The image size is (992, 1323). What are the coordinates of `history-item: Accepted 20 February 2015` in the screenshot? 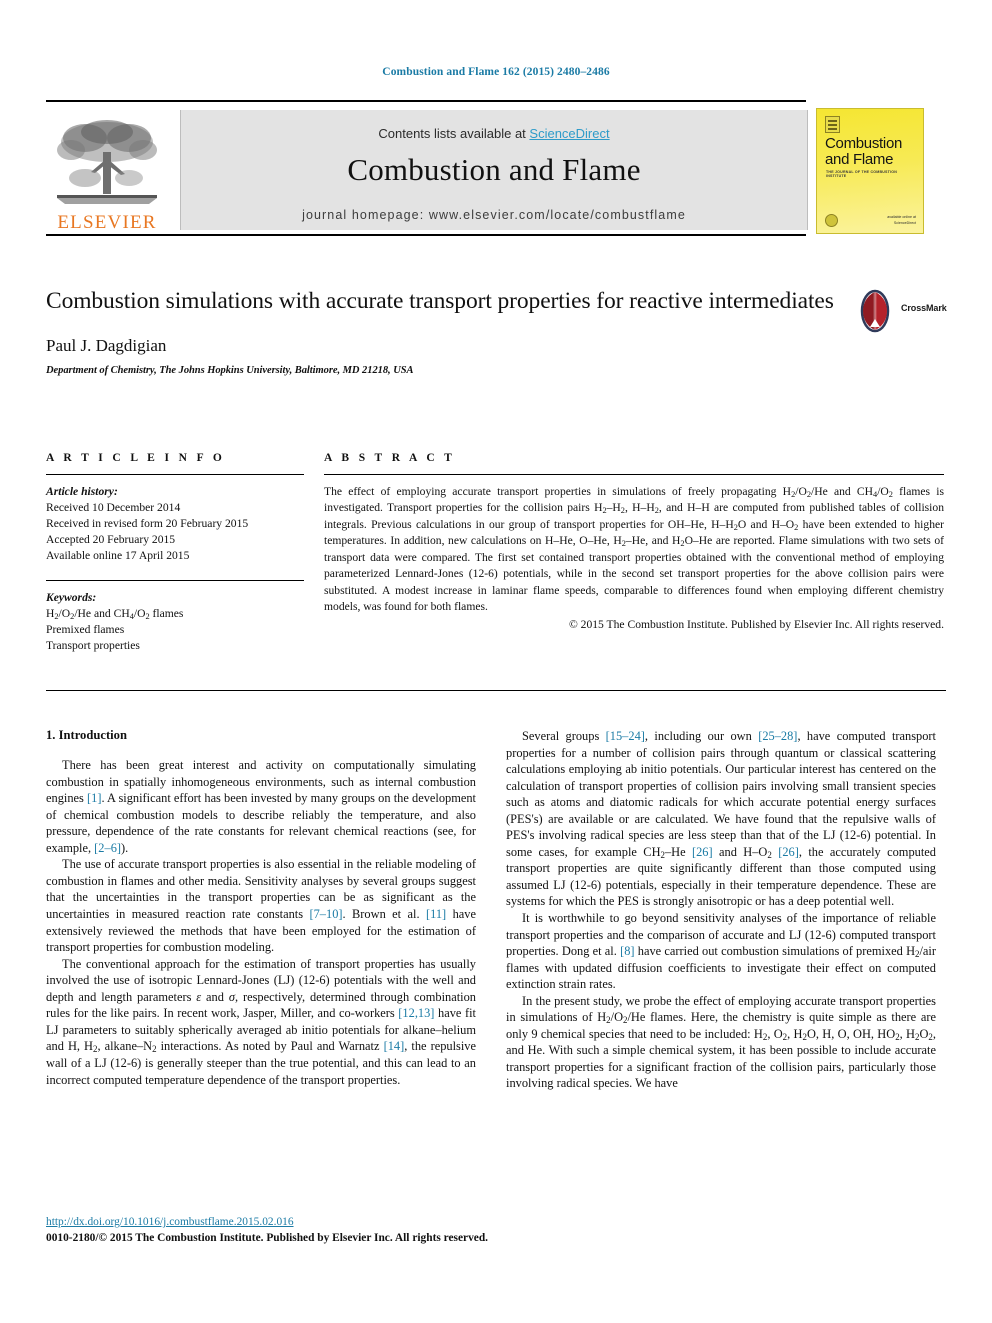 It's located at (111, 539).